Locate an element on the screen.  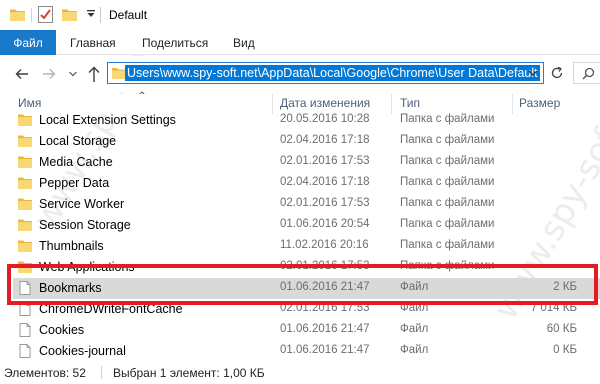
file-row: Cookies 01.06.2016 21:47 Файл 60 КБ is located at coordinates (306, 330).